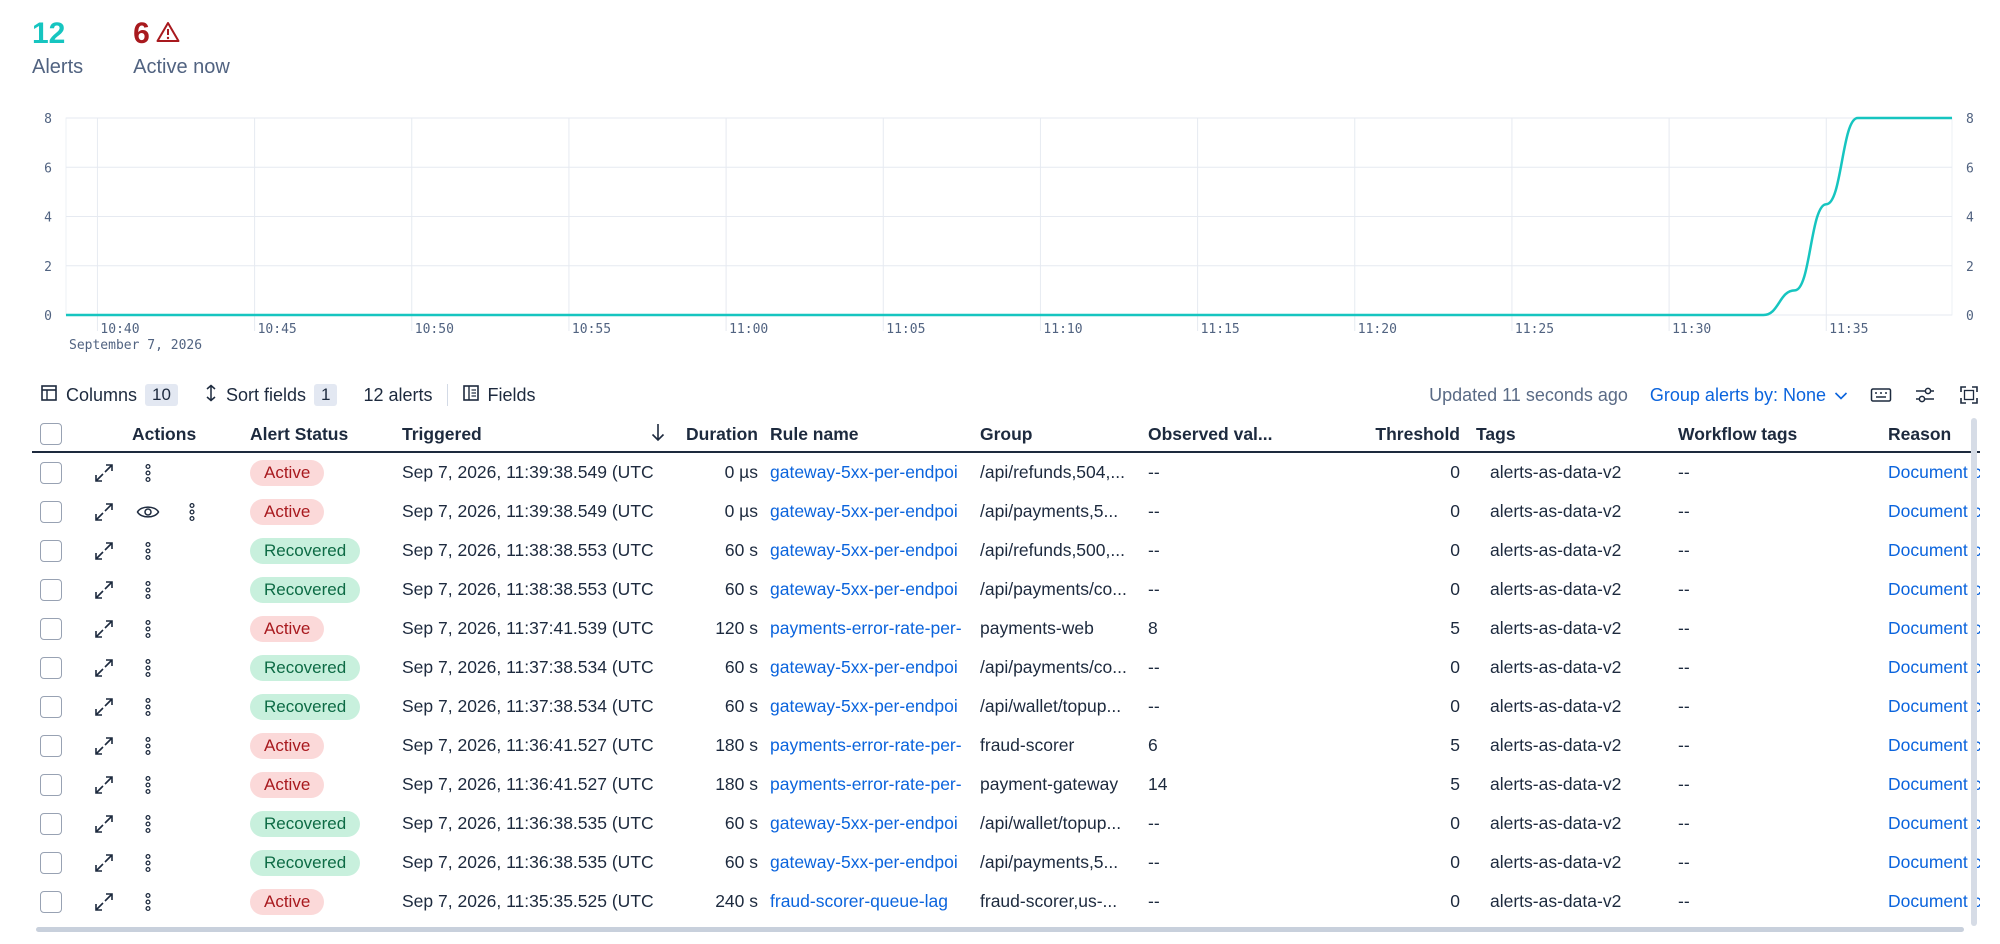 This screenshot has width=2000, height=944. Describe the element at coordinates (1154, 667) in the screenshot. I see `observed-value-cell: --` at that location.